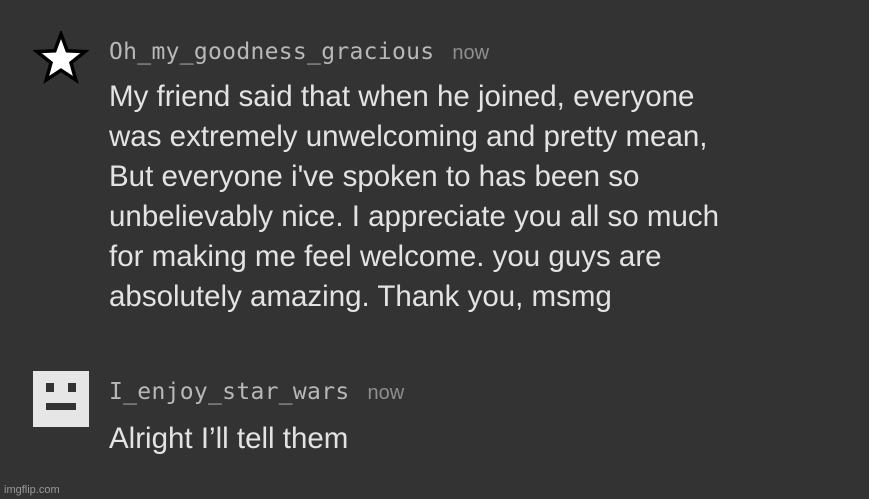 Image resolution: width=869 pixels, height=499 pixels. Describe the element at coordinates (229, 438) in the screenshot. I see `comment-text: Alright I’ll tell them` at that location.